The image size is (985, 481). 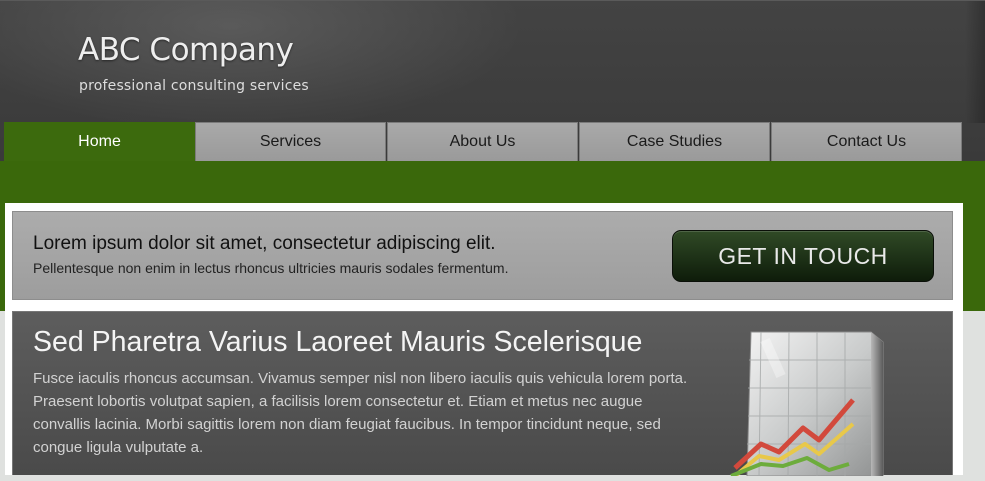 I want to click on nav-item-contact-us: Contact Us, so click(x=866, y=141).